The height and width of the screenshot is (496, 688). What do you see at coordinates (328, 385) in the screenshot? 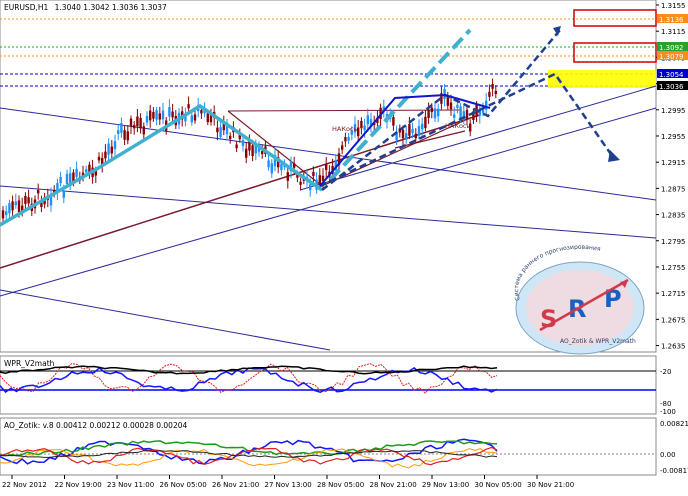
I see `wpr-panel` at bounding box center [328, 385].